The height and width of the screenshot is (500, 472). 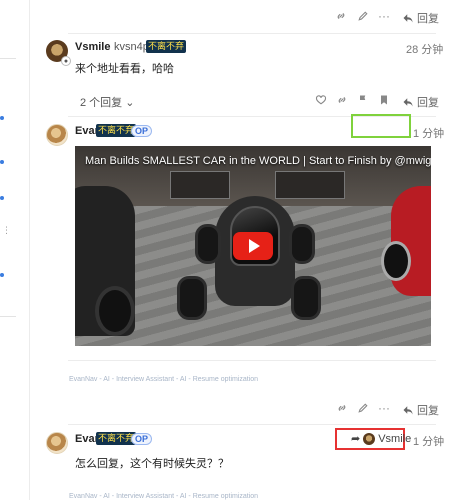 I want to click on flag-icon, so click(x=363, y=100).